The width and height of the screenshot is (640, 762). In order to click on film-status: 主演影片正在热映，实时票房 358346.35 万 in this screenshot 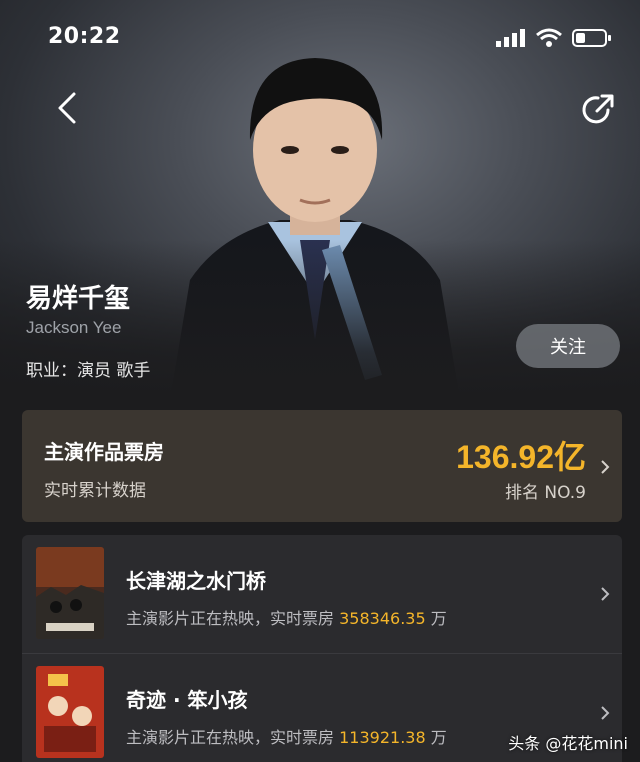, I will do `click(286, 617)`.